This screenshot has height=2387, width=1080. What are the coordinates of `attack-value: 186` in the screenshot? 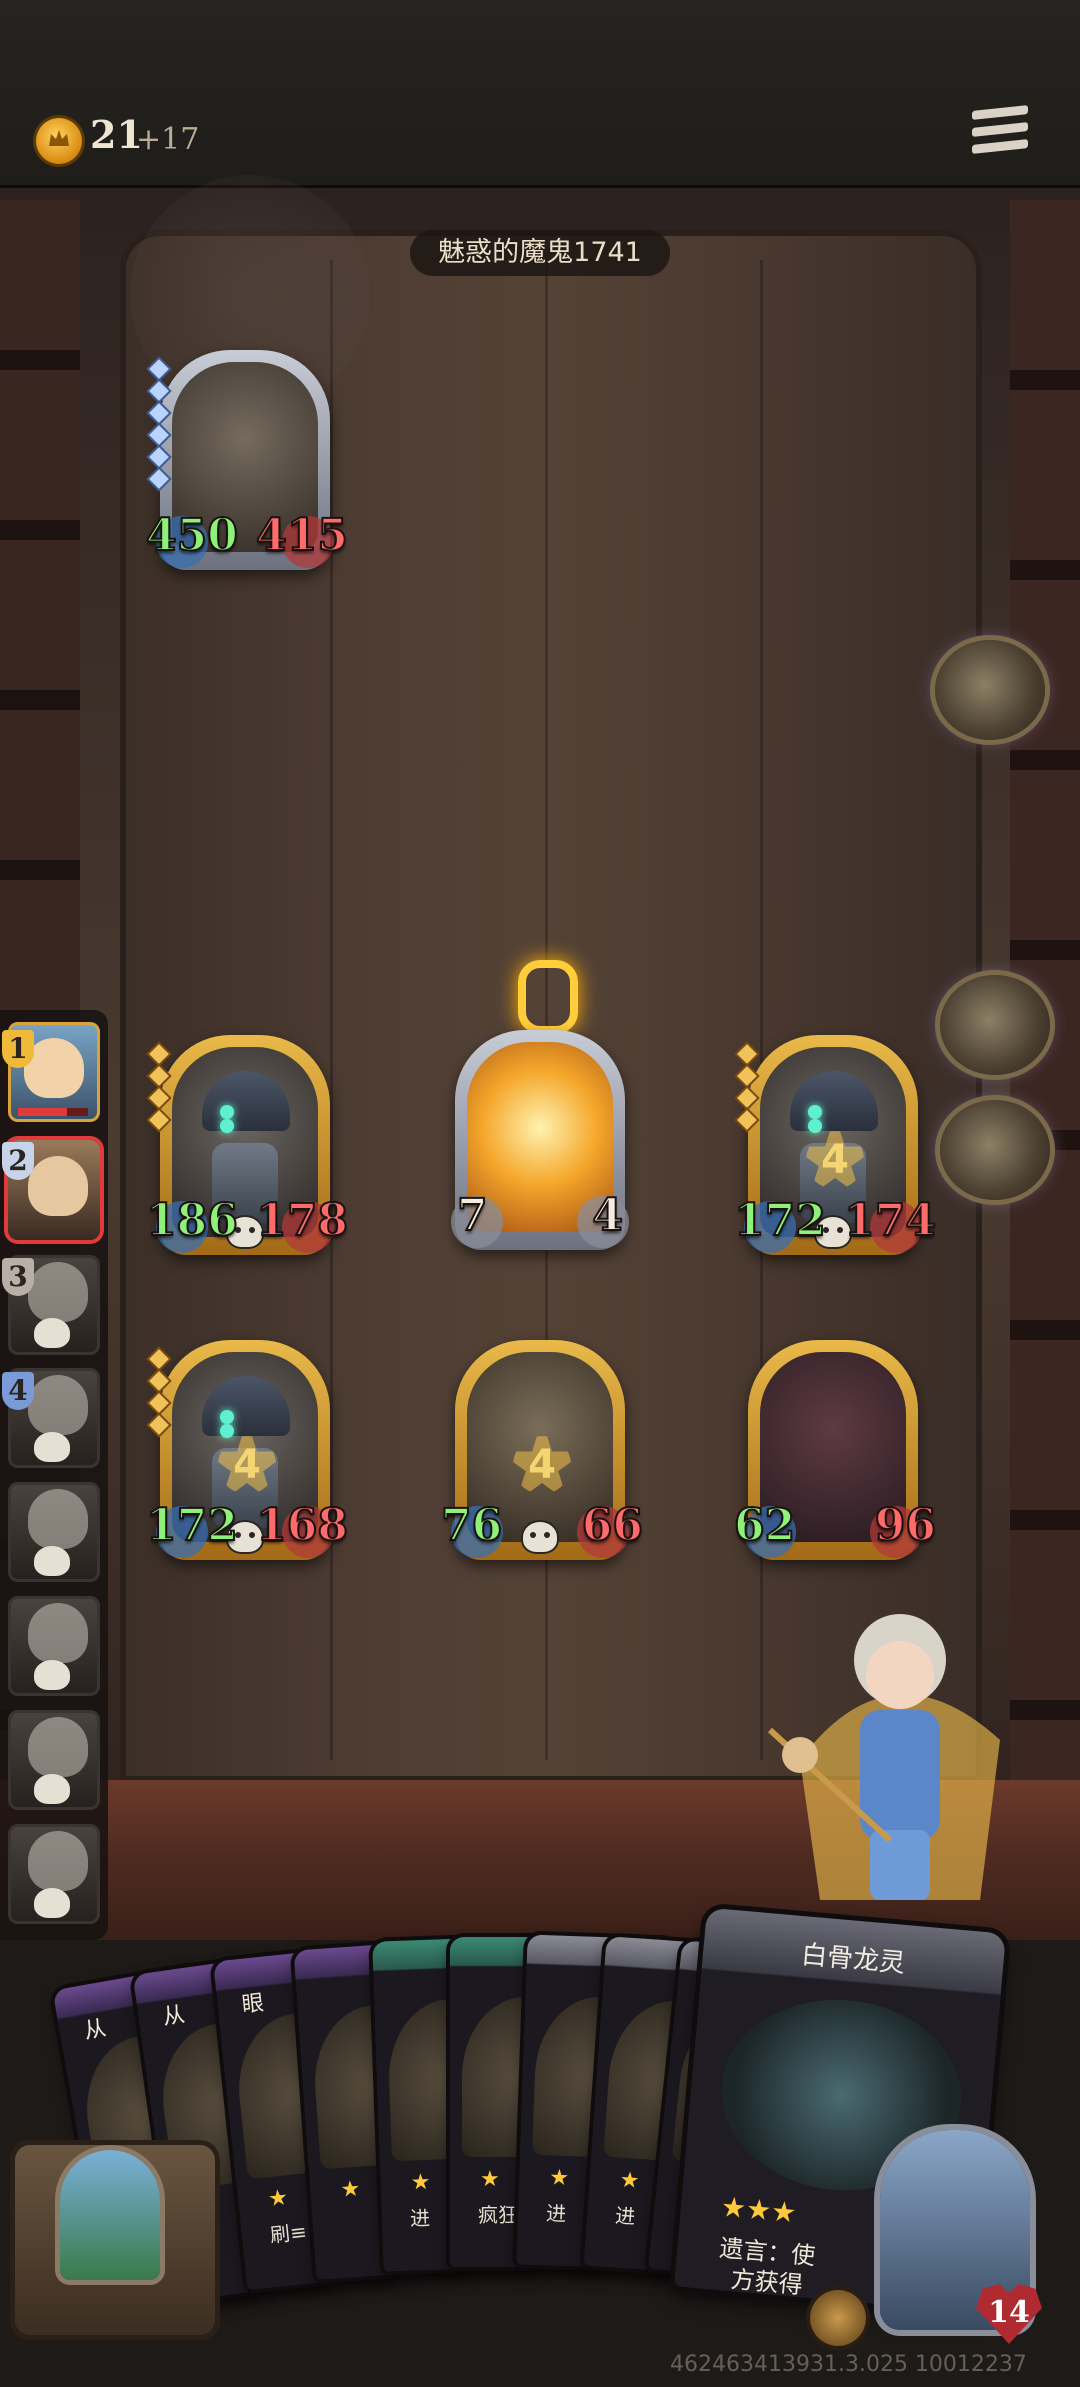 It's located at (192, 1220).